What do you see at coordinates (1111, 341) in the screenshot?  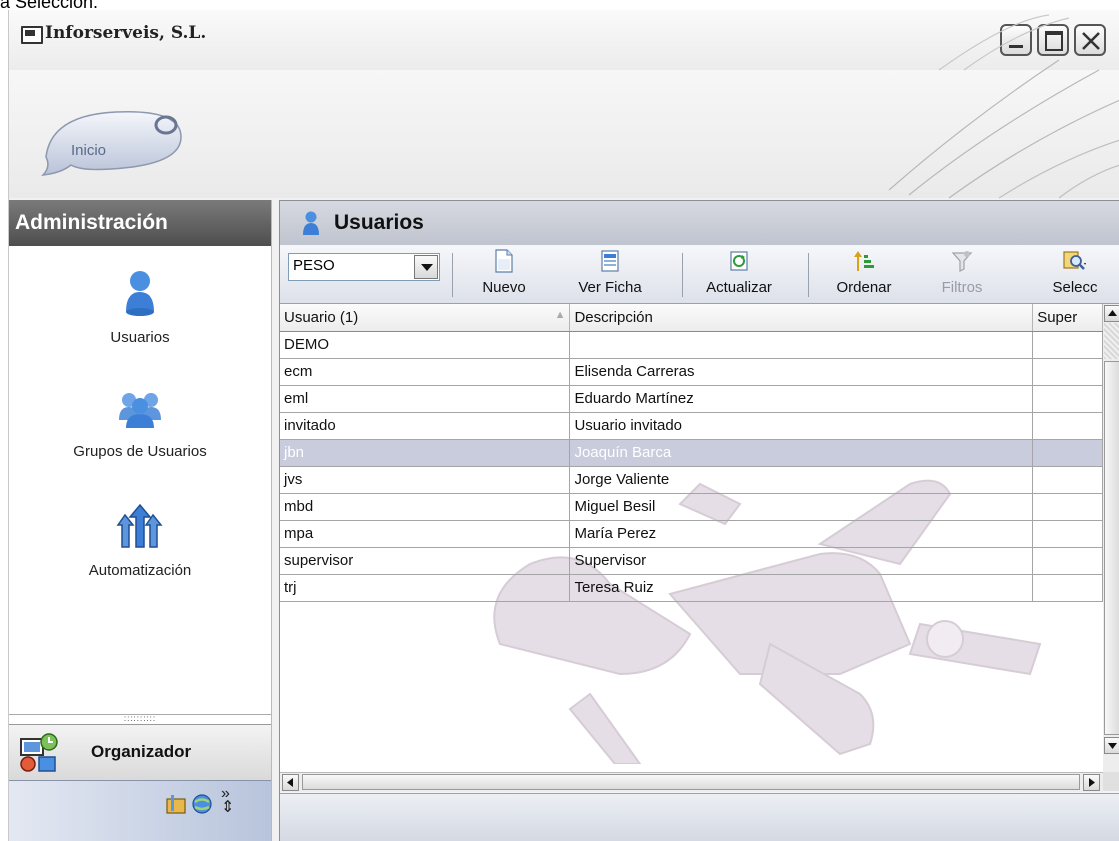 I see `scroll-track-region` at bounding box center [1111, 341].